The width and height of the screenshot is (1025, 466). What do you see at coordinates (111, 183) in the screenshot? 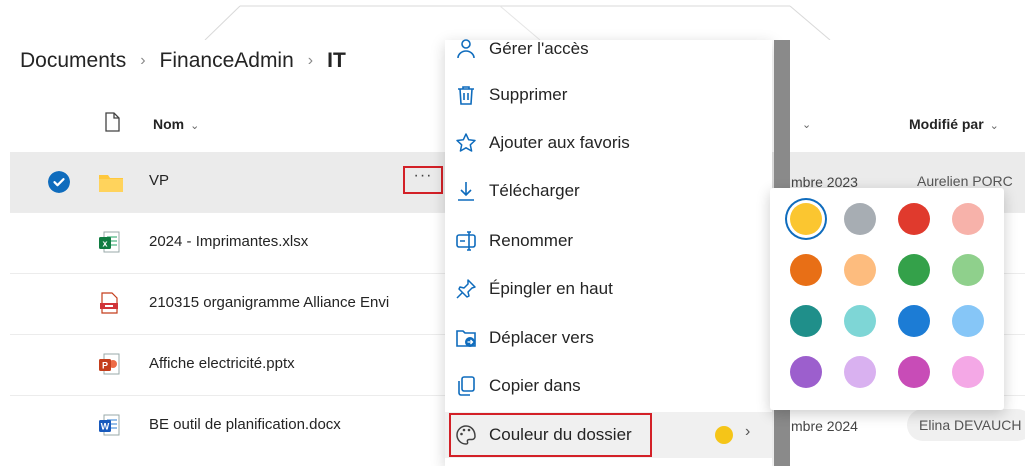
I see `folder-icon` at bounding box center [111, 183].